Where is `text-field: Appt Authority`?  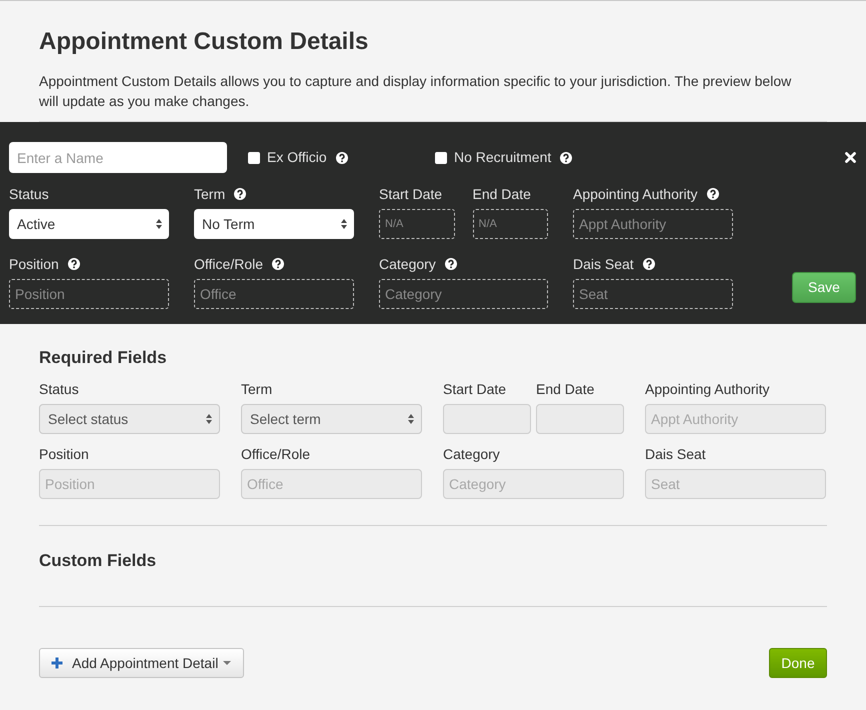
text-field: Appt Authority is located at coordinates (653, 224).